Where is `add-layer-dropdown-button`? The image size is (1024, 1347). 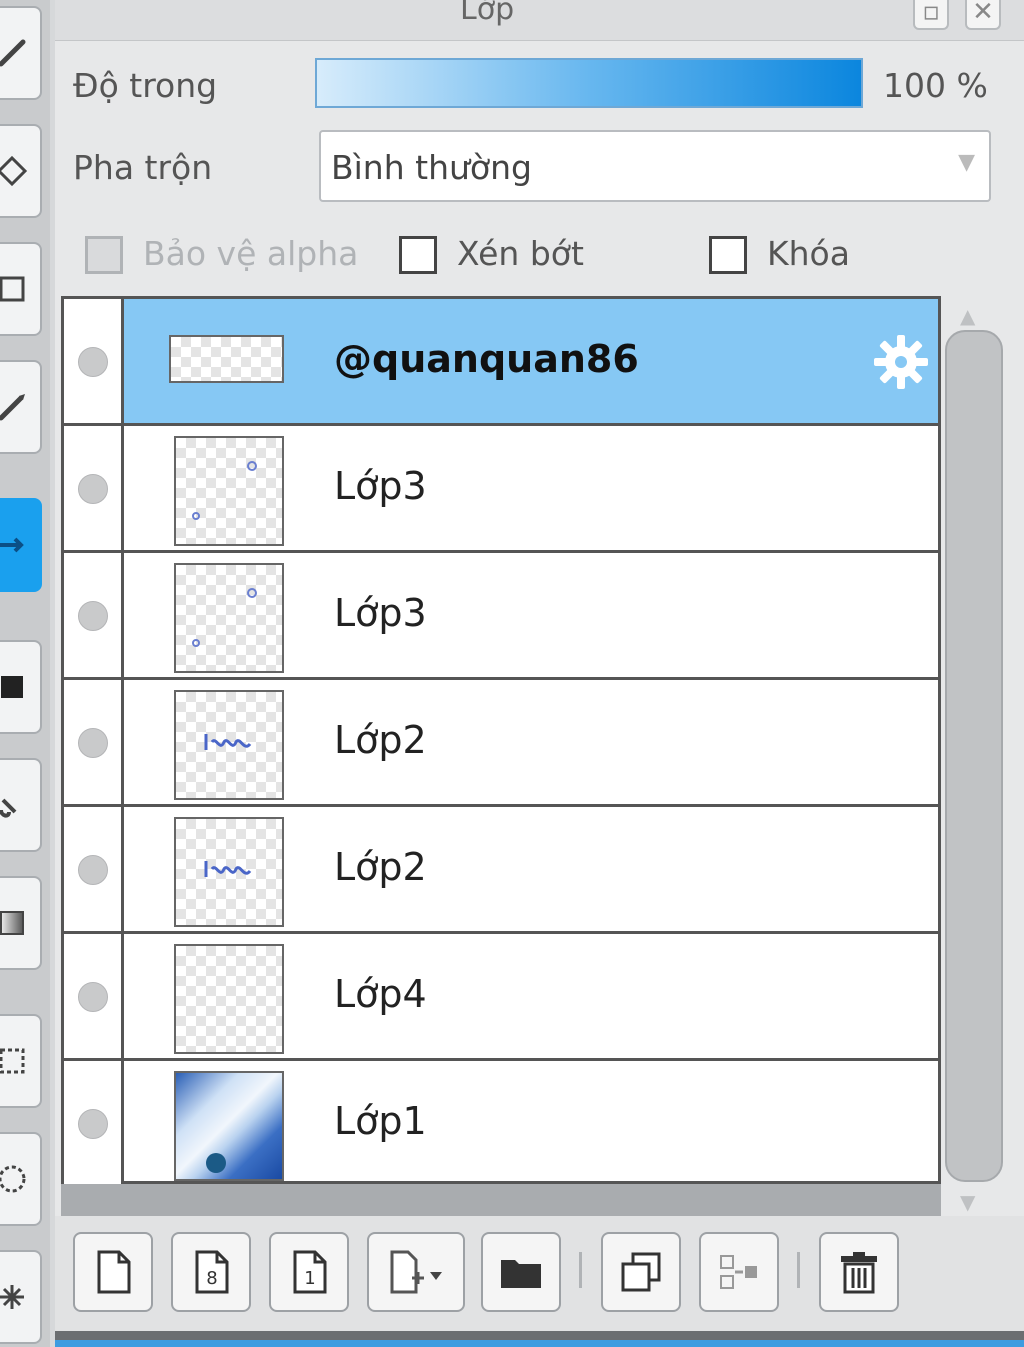 add-layer-dropdown-button is located at coordinates (416, 1272).